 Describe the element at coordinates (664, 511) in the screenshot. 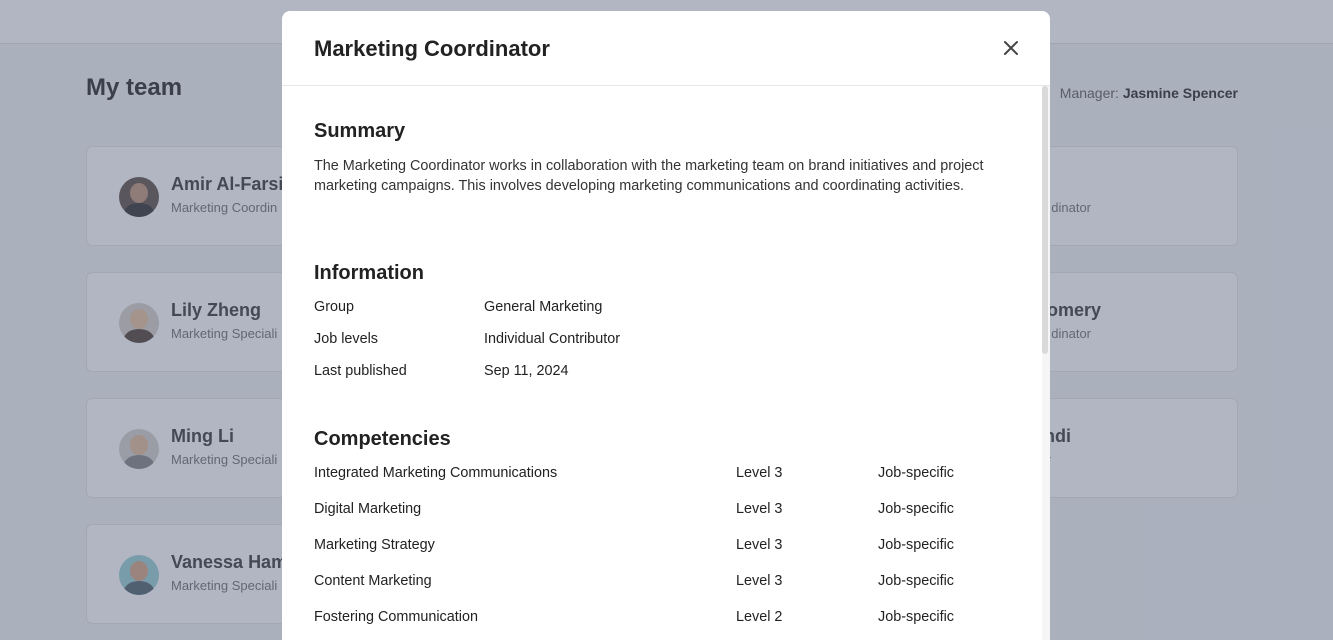

I see `competency-row: Digital Marketing Level 3 Job-specific` at that location.